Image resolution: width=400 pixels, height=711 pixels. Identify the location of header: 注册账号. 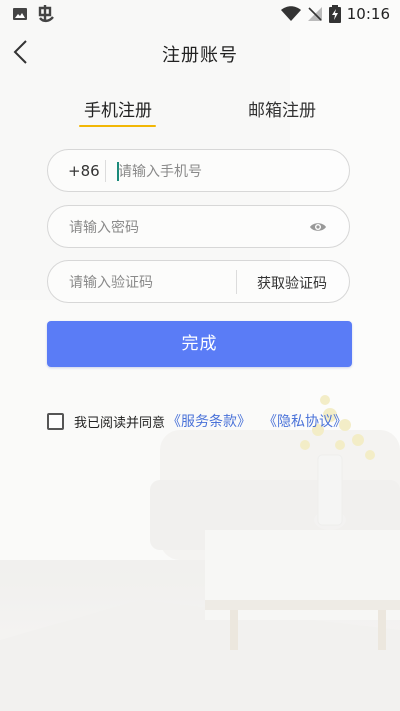
(200, 52).